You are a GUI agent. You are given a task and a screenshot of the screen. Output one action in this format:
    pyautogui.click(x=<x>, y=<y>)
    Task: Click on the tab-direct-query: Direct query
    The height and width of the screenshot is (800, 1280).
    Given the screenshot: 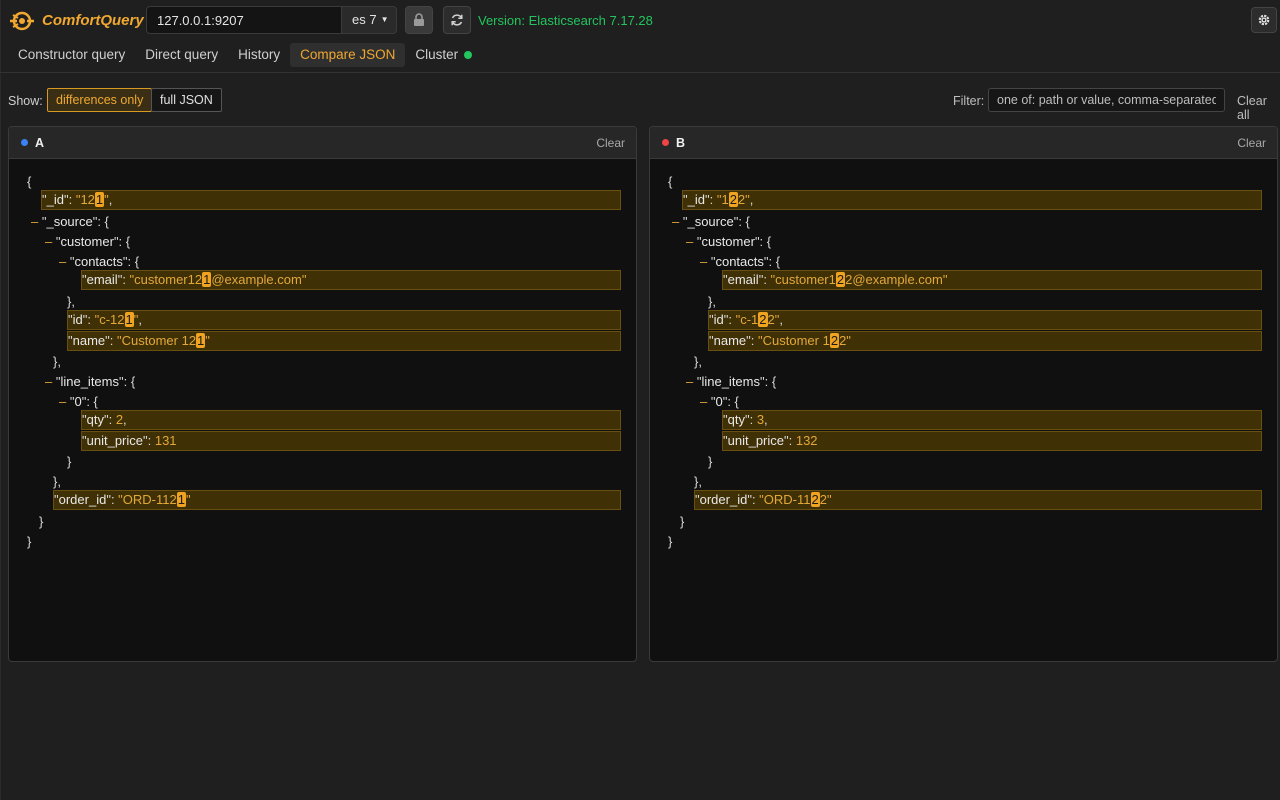 What is the action you would take?
    pyautogui.click(x=181, y=55)
    